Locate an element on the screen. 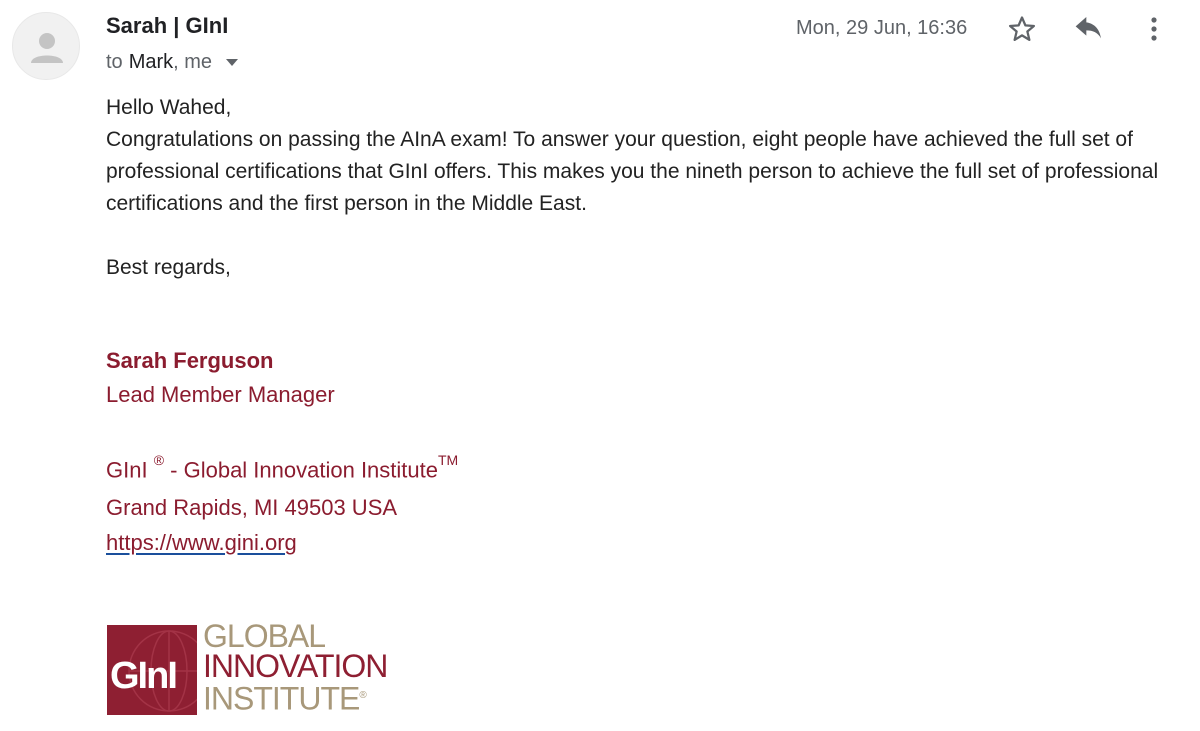 The height and width of the screenshot is (731, 1200). star-button is located at coordinates (1022, 29).